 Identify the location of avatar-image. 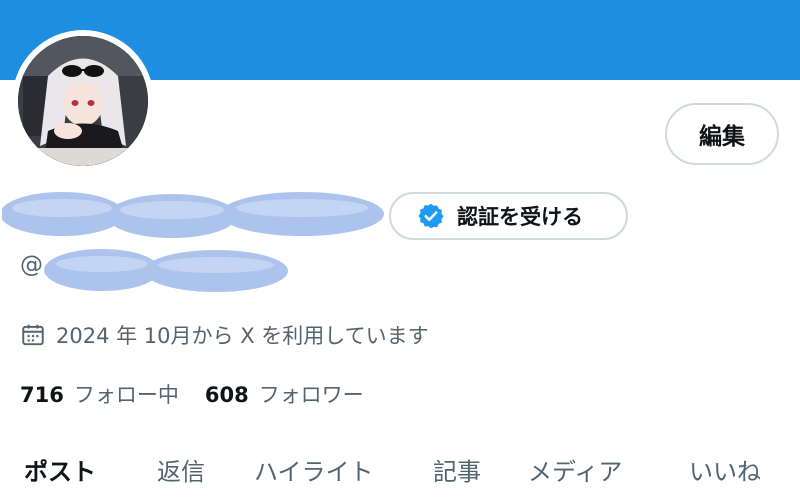
(83, 101).